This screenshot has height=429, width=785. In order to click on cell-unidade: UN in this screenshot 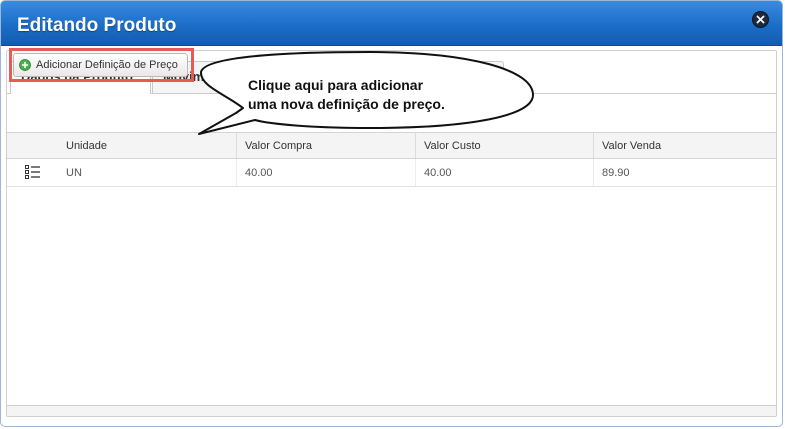, I will do `click(74, 173)`.